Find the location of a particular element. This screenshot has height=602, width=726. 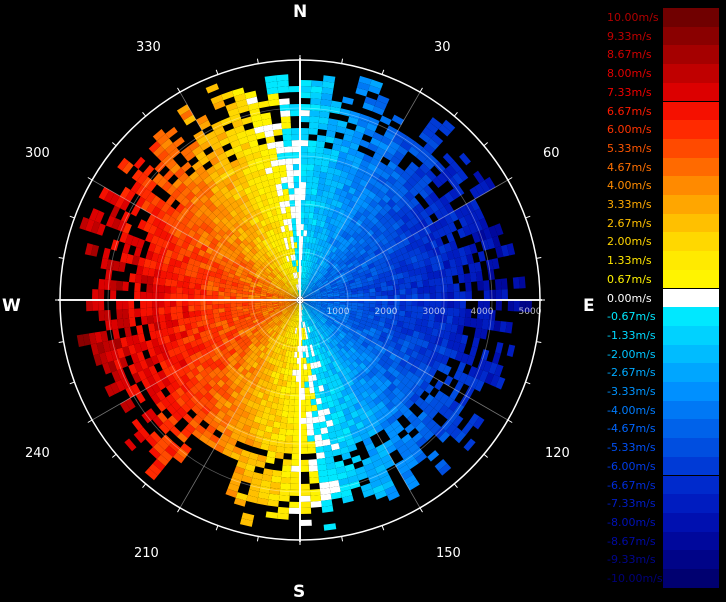

legend-label: 1.33m/s is located at coordinates (629, 261).